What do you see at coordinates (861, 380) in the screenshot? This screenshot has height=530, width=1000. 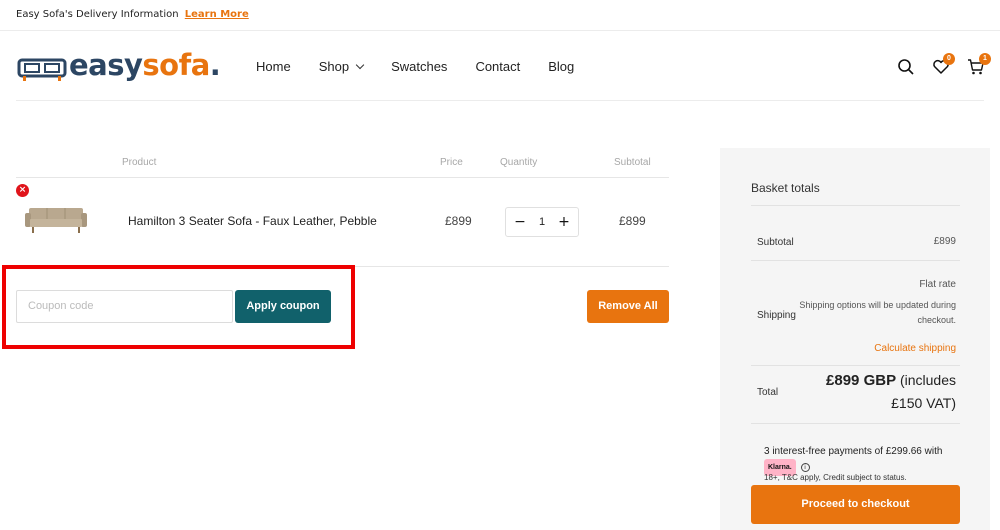 I see `total-value: £899 GBP` at bounding box center [861, 380].